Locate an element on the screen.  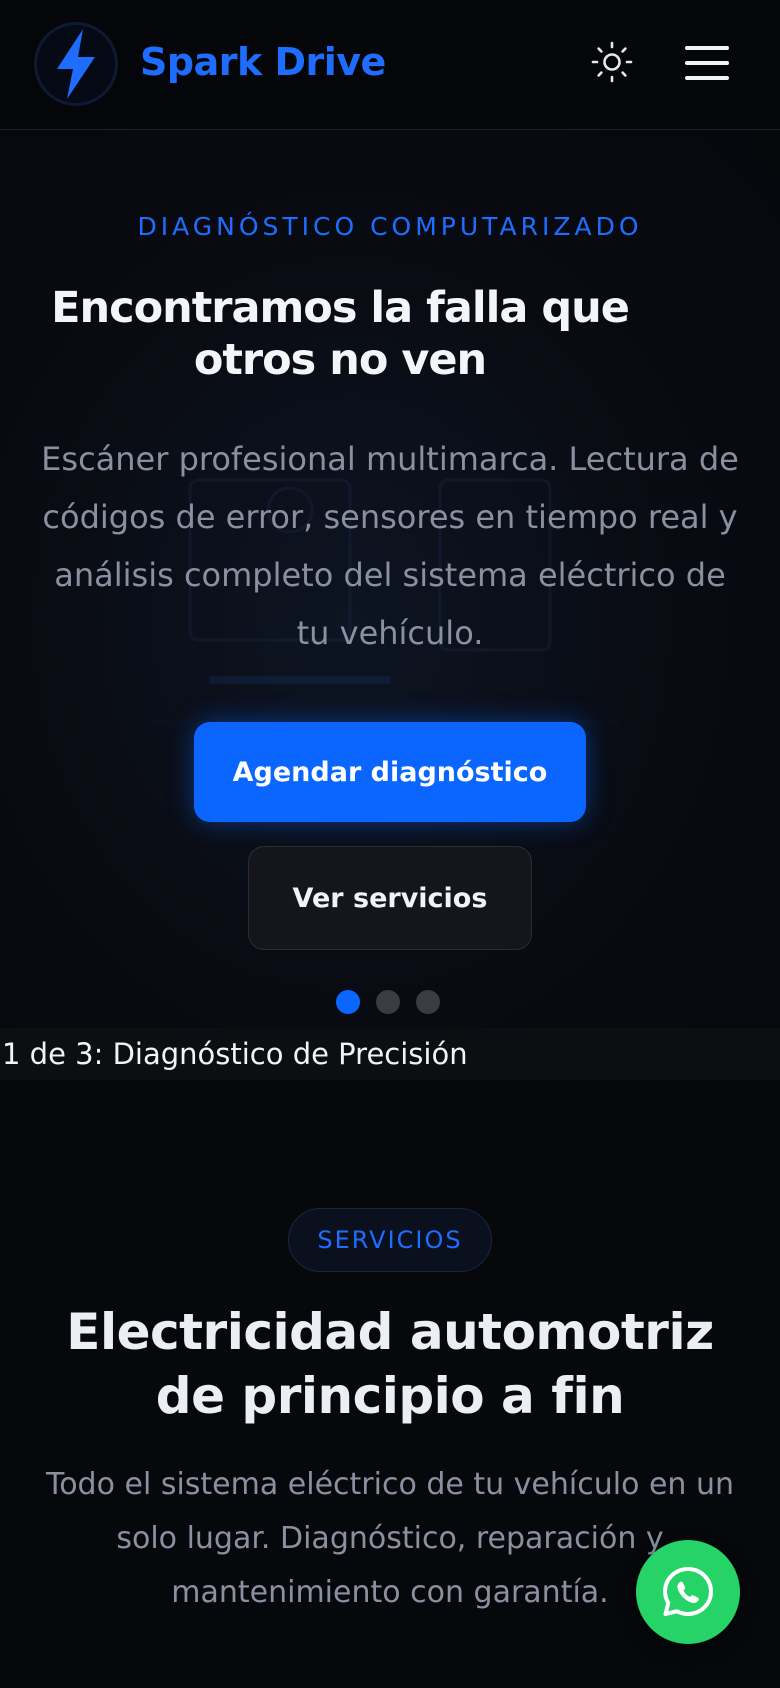
site-header: Spark Drive is located at coordinates (390, 65).